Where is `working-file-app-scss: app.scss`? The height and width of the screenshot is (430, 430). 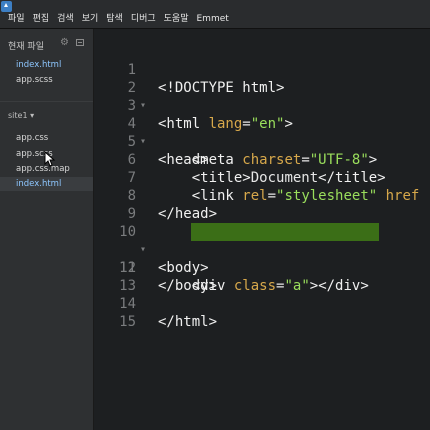 working-file-app-scss: app.scss is located at coordinates (34, 80).